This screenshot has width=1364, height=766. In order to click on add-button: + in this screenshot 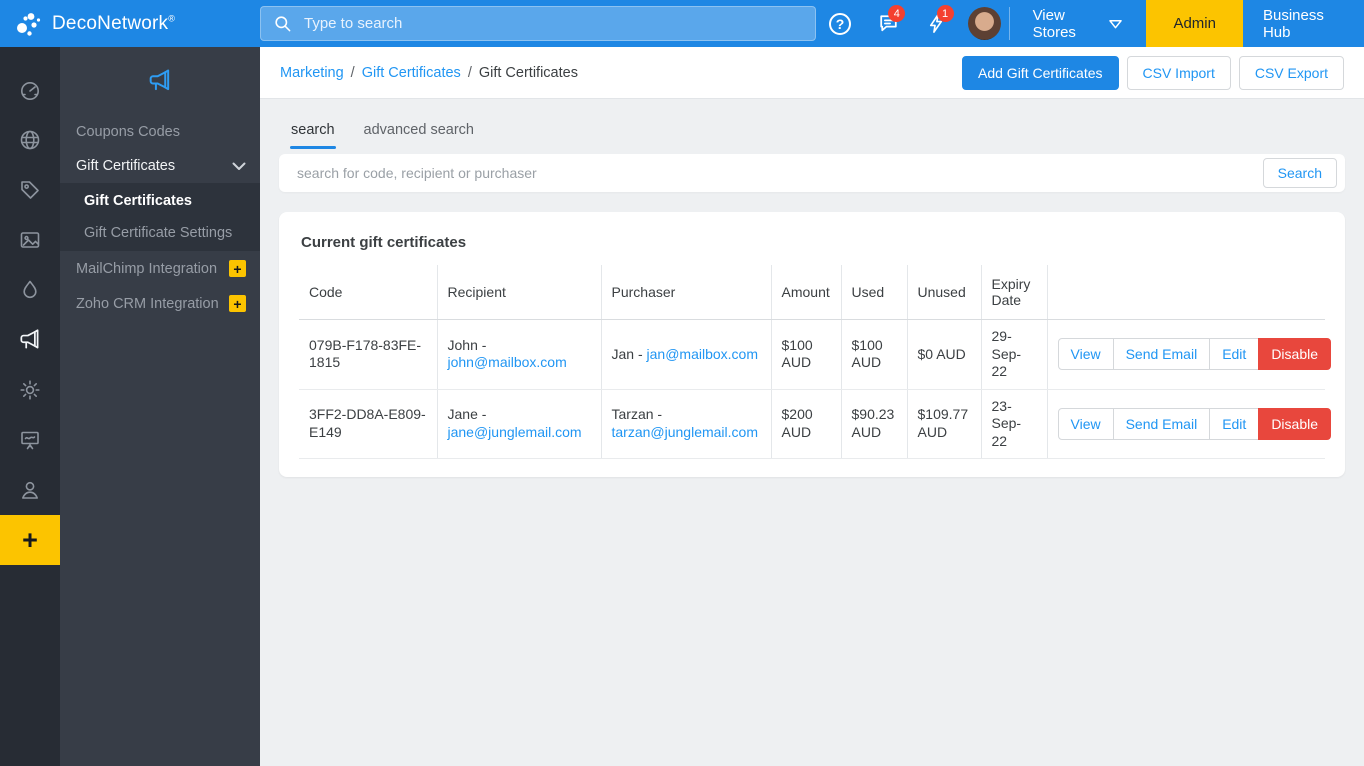, I will do `click(30, 540)`.